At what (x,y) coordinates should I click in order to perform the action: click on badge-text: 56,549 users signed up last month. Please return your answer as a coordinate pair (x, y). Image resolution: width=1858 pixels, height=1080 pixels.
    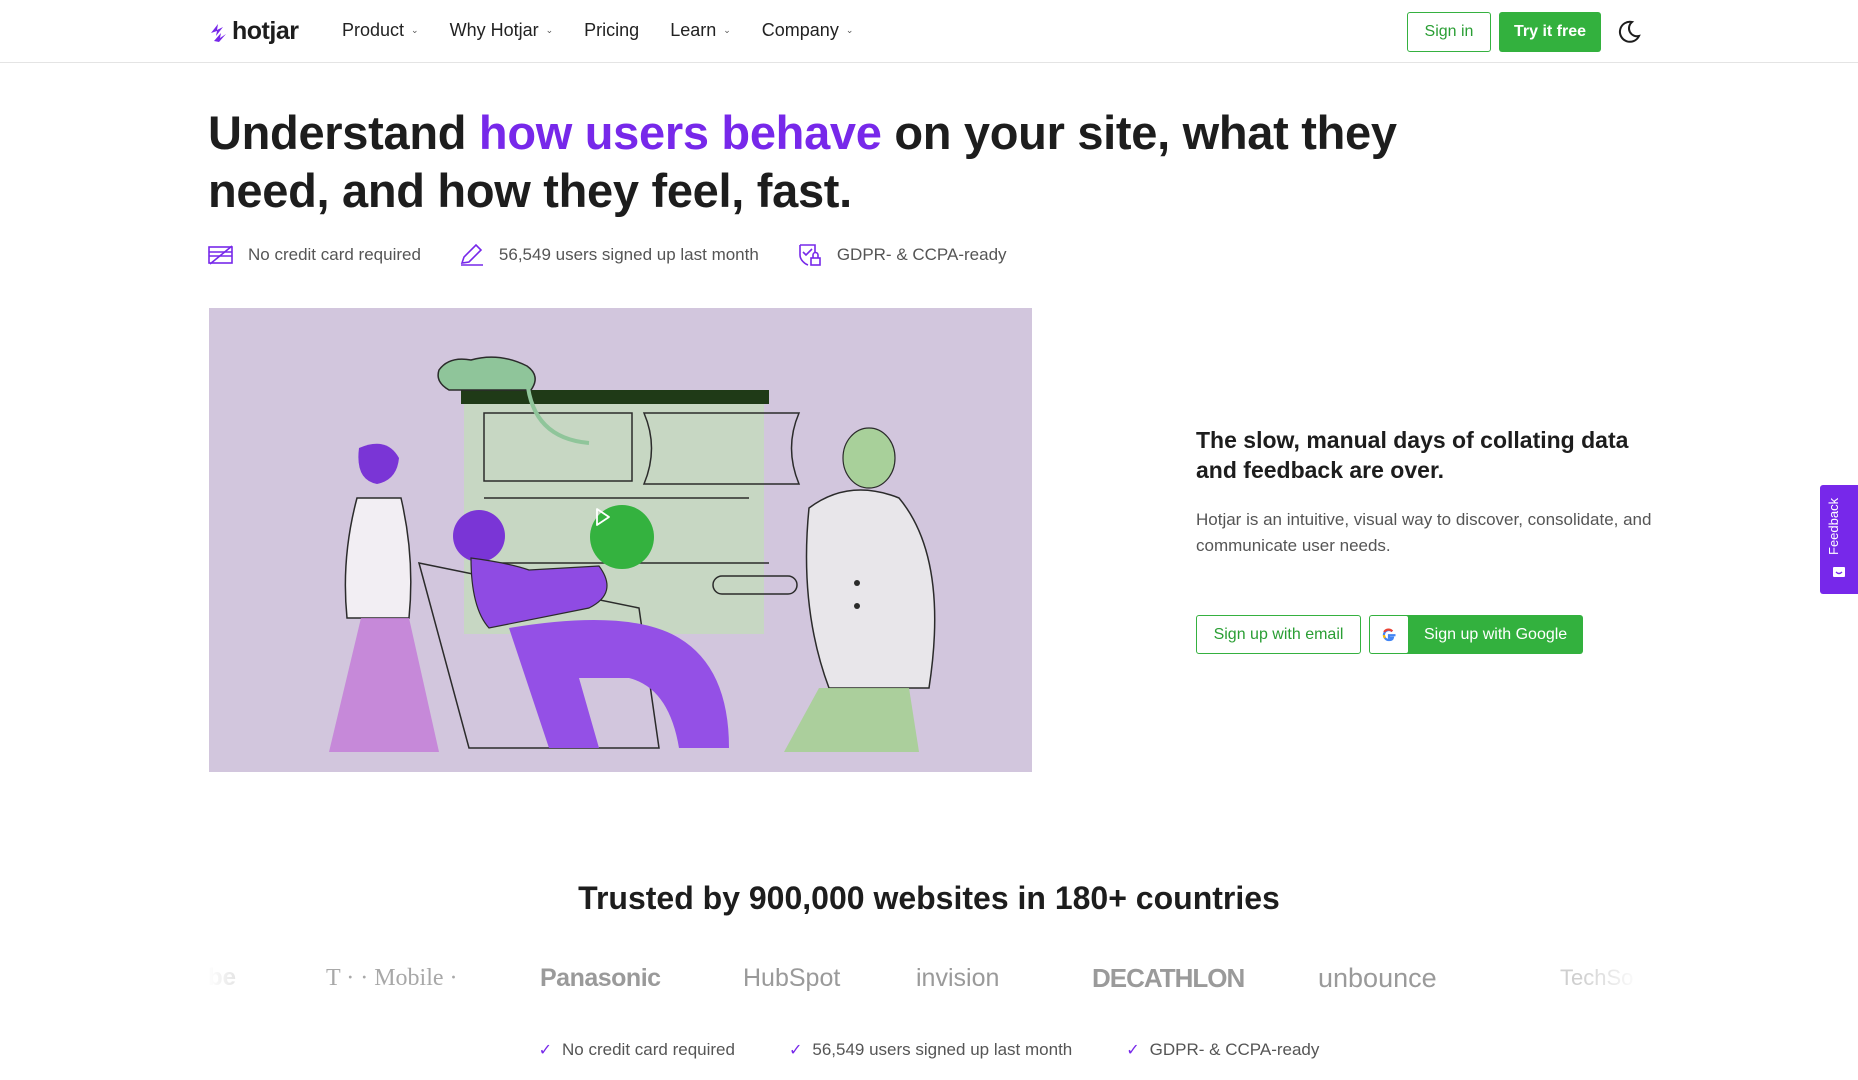
    Looking at the image, I should click on (628, 254).